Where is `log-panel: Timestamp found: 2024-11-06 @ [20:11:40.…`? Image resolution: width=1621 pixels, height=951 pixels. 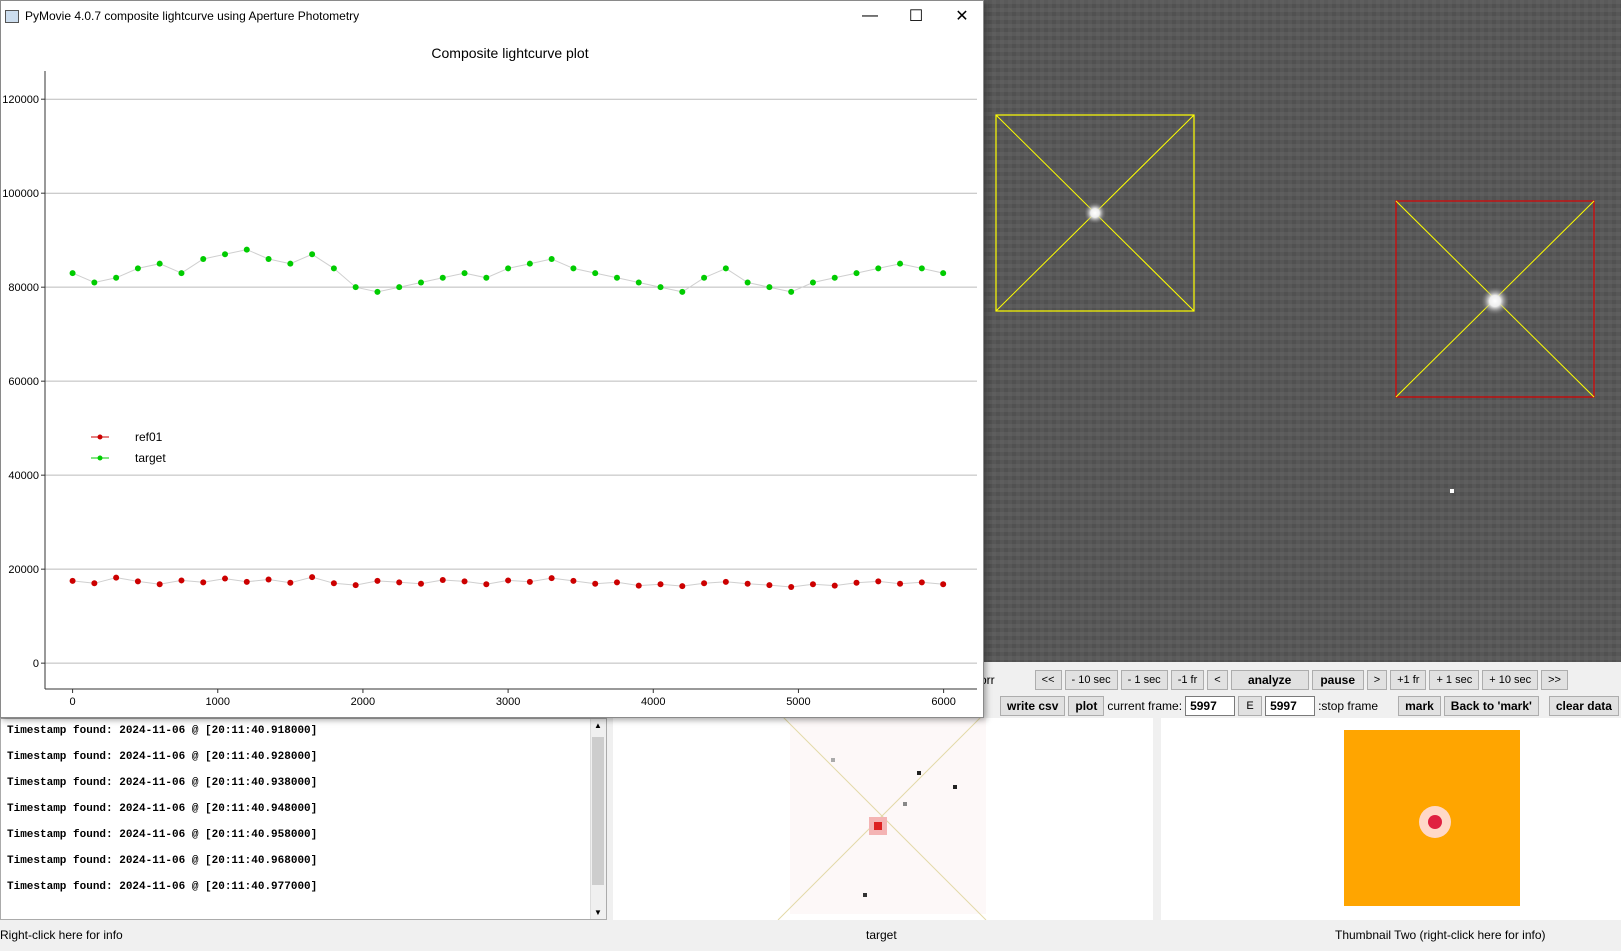
log-panel: Timestamp found: 2024-11-06 @ [20:11:40.… is located at coordinates (303, 819).